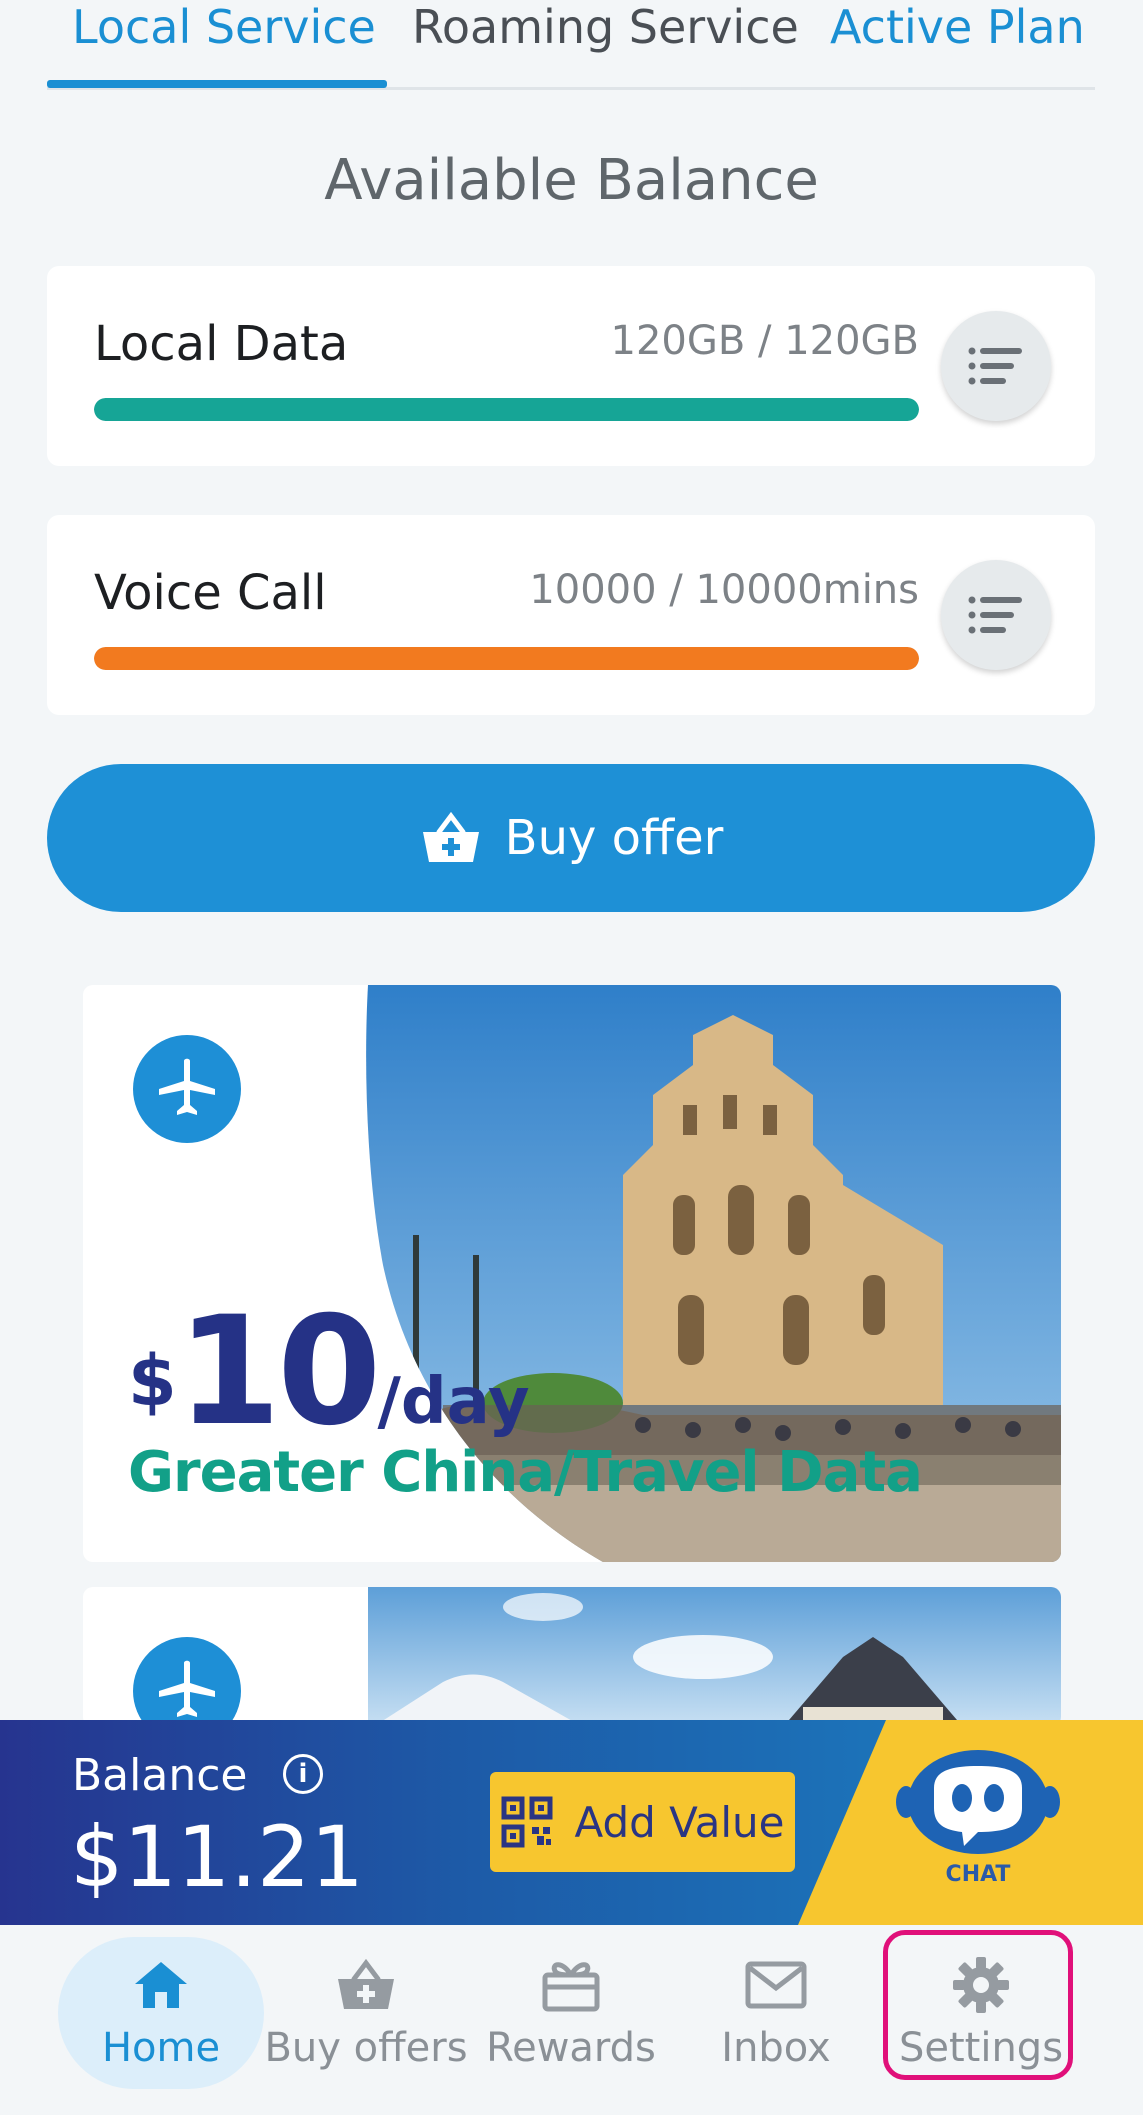 The width and height of the screenshot is (1143, 2115). What do you see at coordinates (571, 366) in the screenshot?
I see `local-data-card: Local Data 120GB / 120GB` at bounding box center [571, 366].